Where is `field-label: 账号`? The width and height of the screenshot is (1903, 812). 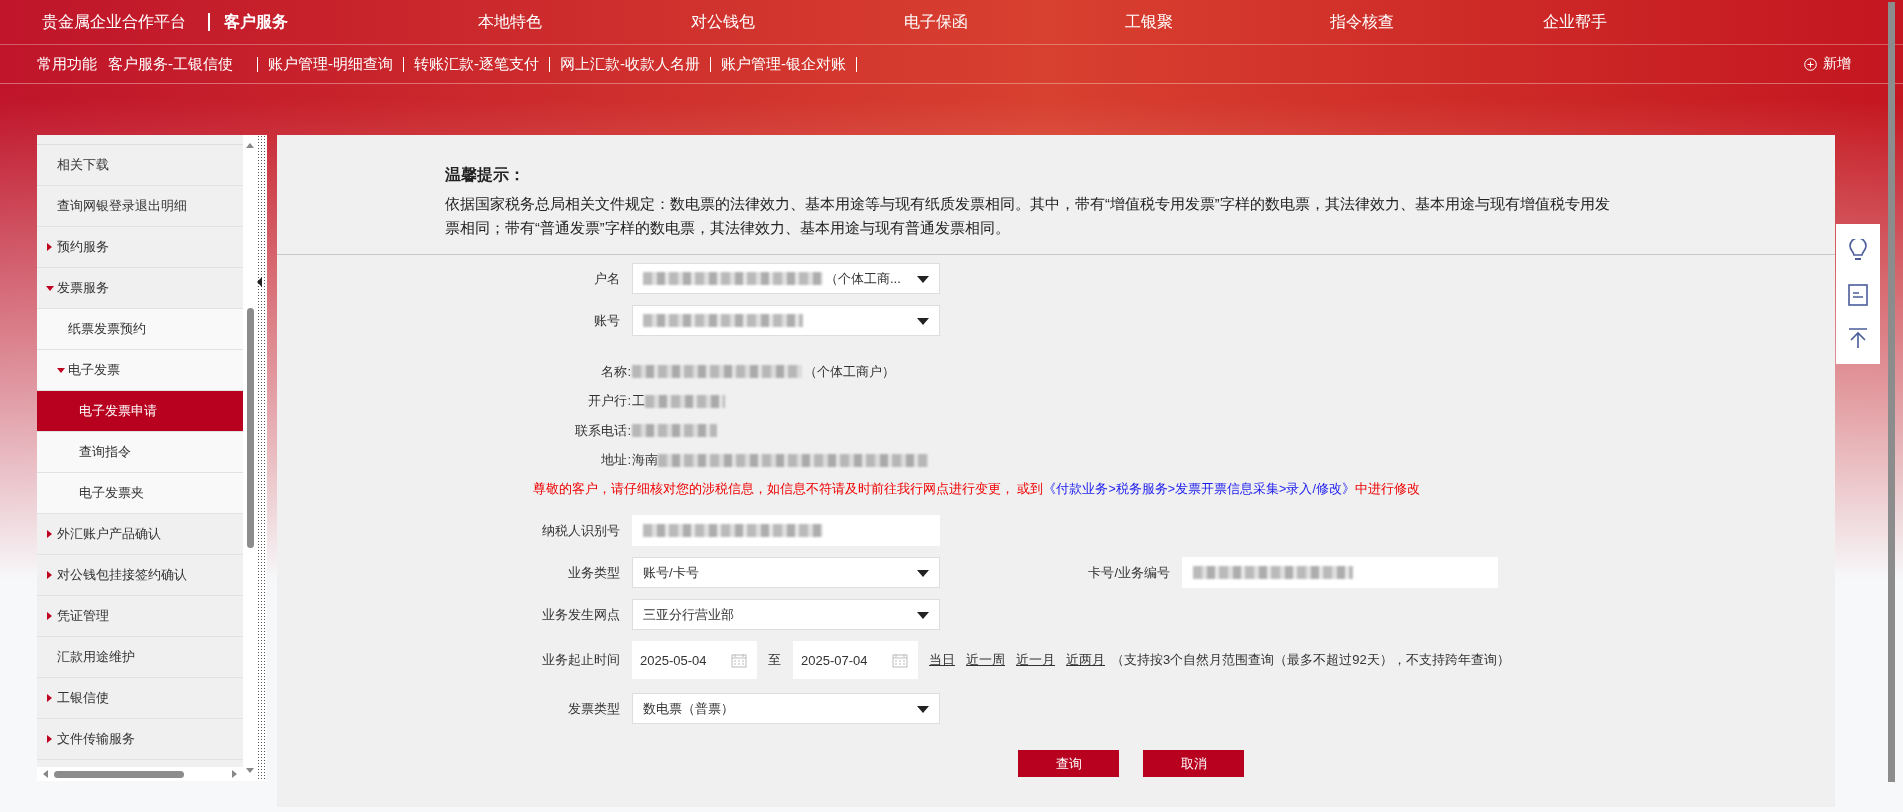
field-label: 账号 is located at coordinates (607, 320).